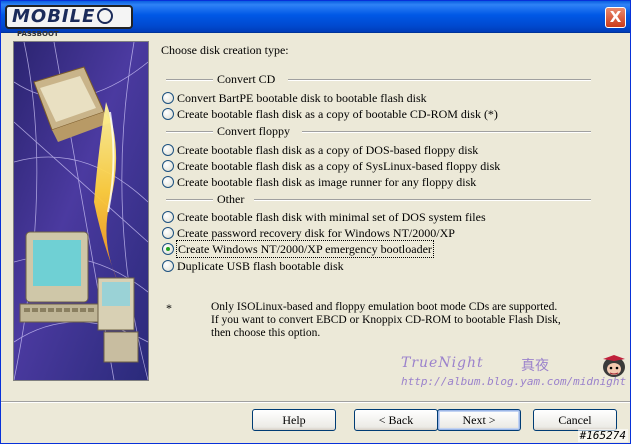 The image size is (631, 444). Describe the element at coordinates (231, 199) in the screenshot. I see `group-label: Other` at that location.